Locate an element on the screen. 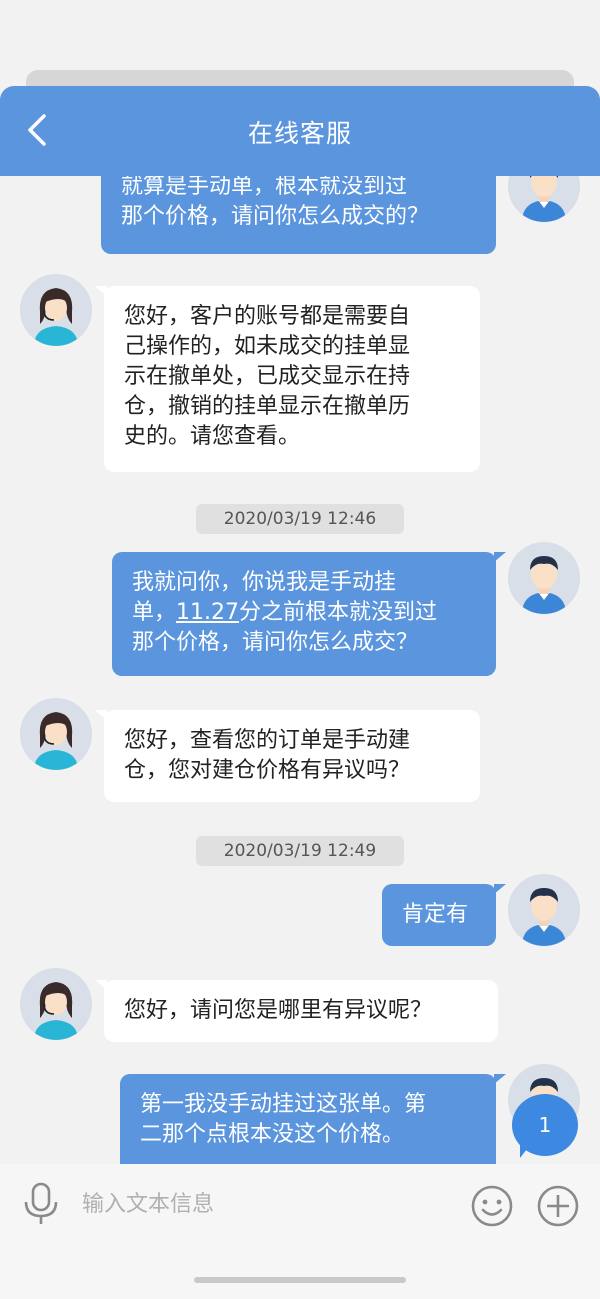  message-text: 我就问你，你说我是手动挂 is located at coordinates (264, 582).